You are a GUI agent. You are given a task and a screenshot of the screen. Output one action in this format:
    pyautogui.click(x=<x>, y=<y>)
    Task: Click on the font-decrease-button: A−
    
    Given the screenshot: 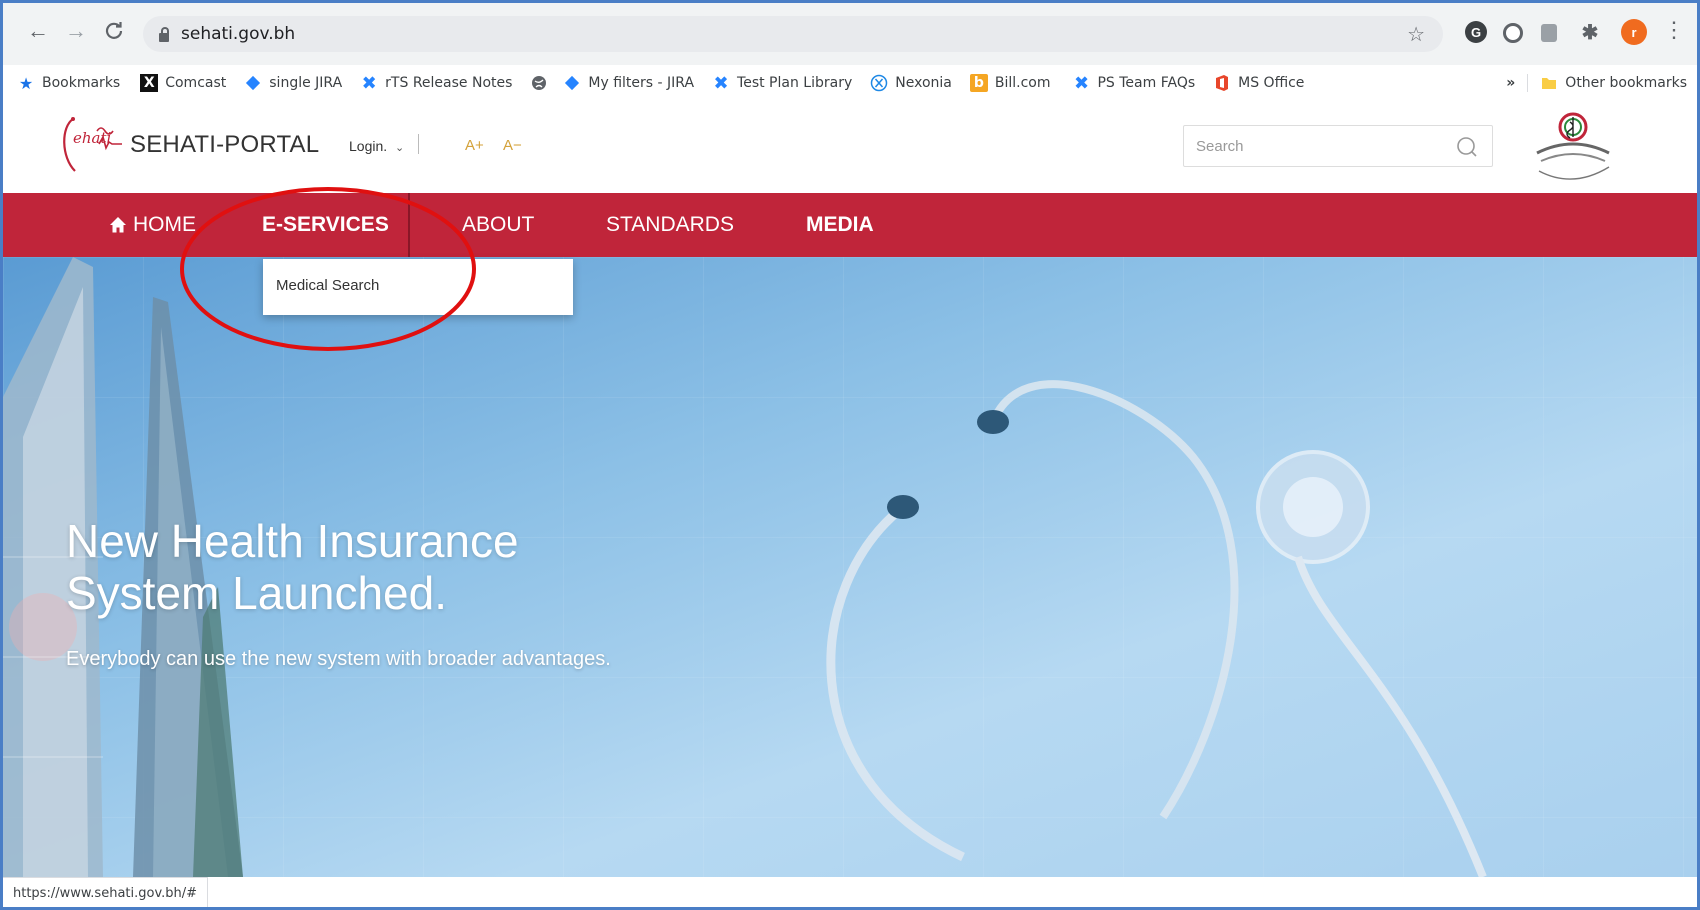 What is the action you would take?
    pyautogui.click(x=512, y=145)
    